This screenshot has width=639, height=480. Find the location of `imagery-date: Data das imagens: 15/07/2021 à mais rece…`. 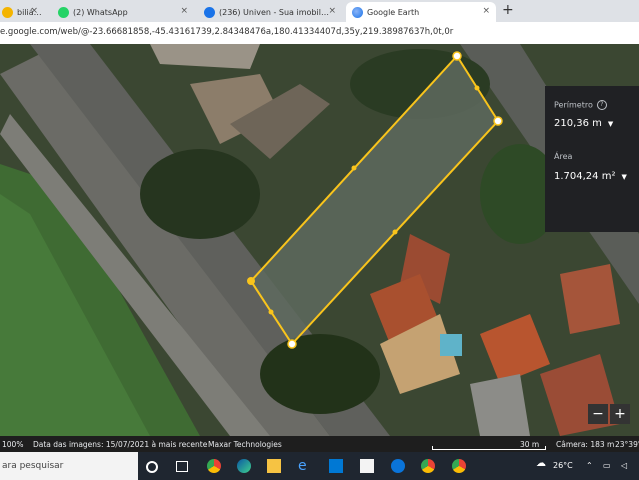

imagery-date: Data das imagens: 15/07/2021 à mais rece… is located at coordinates (120, 444).